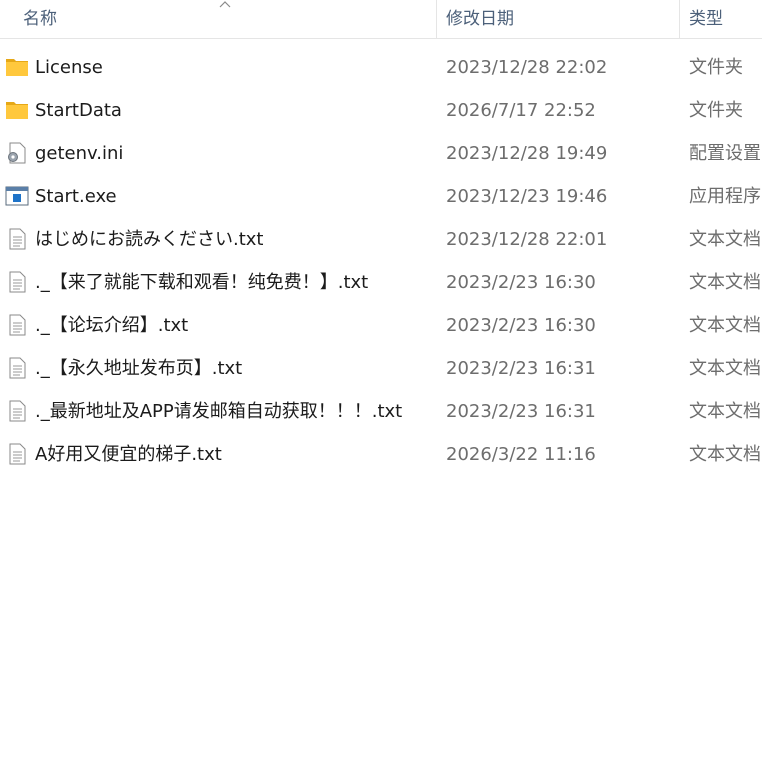 Image resolution: width=762 pixels, height=765 pixels. What do you see at coordinates (527, 239) in the screenshot?
I see `file-date-modified: 2023/12/28 22:01` at bounding box center [527, 239].